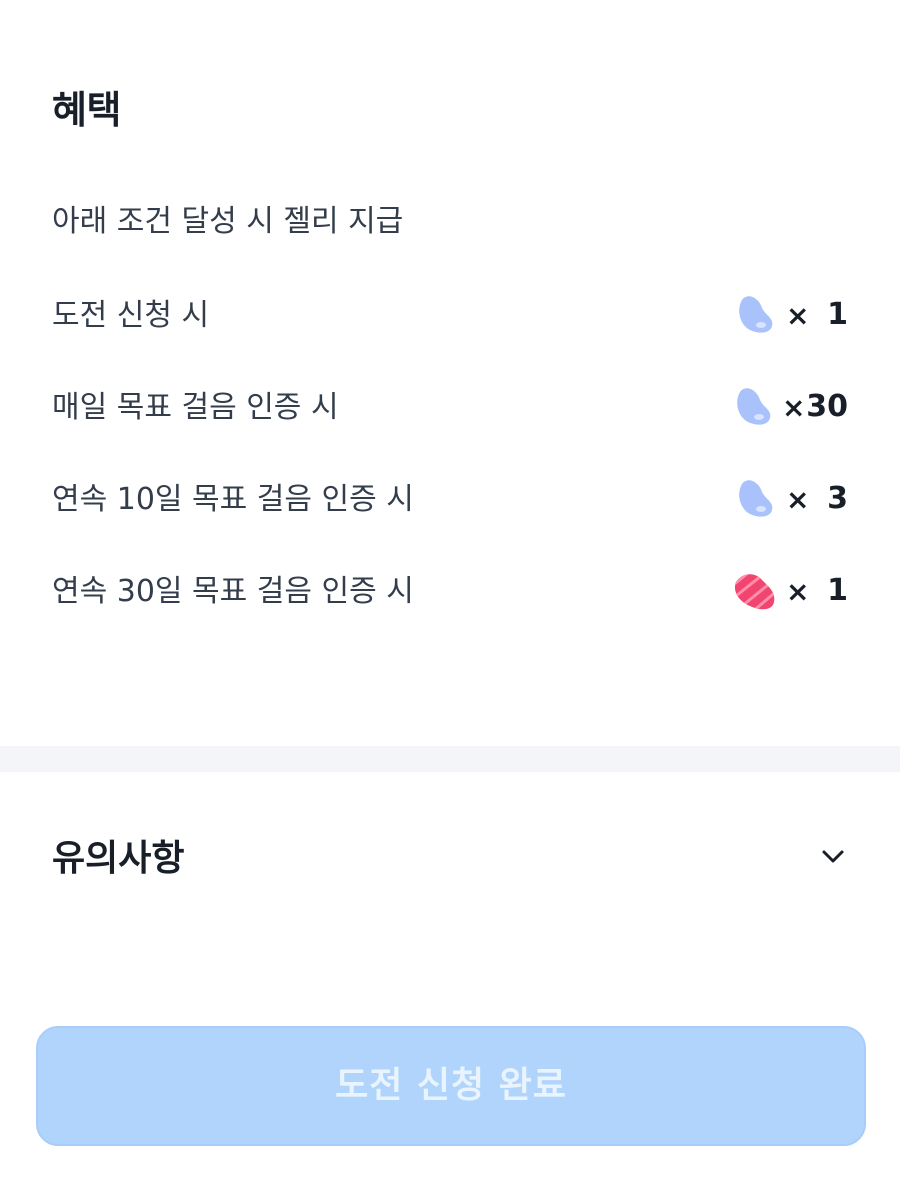 The height and width of the screenshot is (1178, 900). What do you see at coordinates (233, 499) in the screenshot?
I see `reward-label: 연속 10일 목표 걸음 인증 시` at bounding box center [233, 499].